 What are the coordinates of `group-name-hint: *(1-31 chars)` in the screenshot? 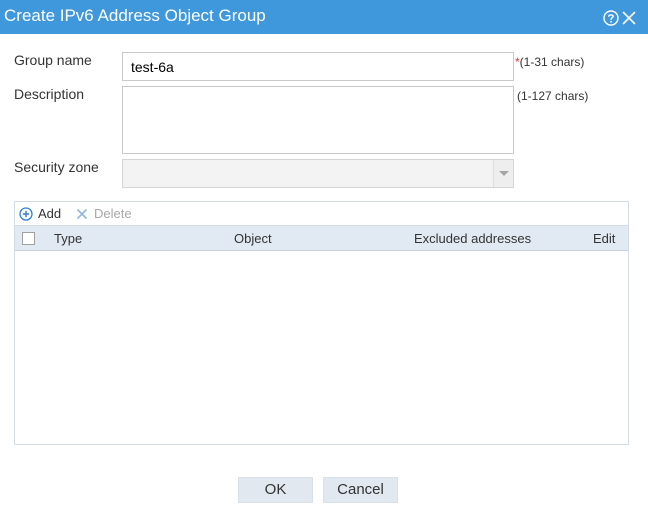 It's located at (549, 62).